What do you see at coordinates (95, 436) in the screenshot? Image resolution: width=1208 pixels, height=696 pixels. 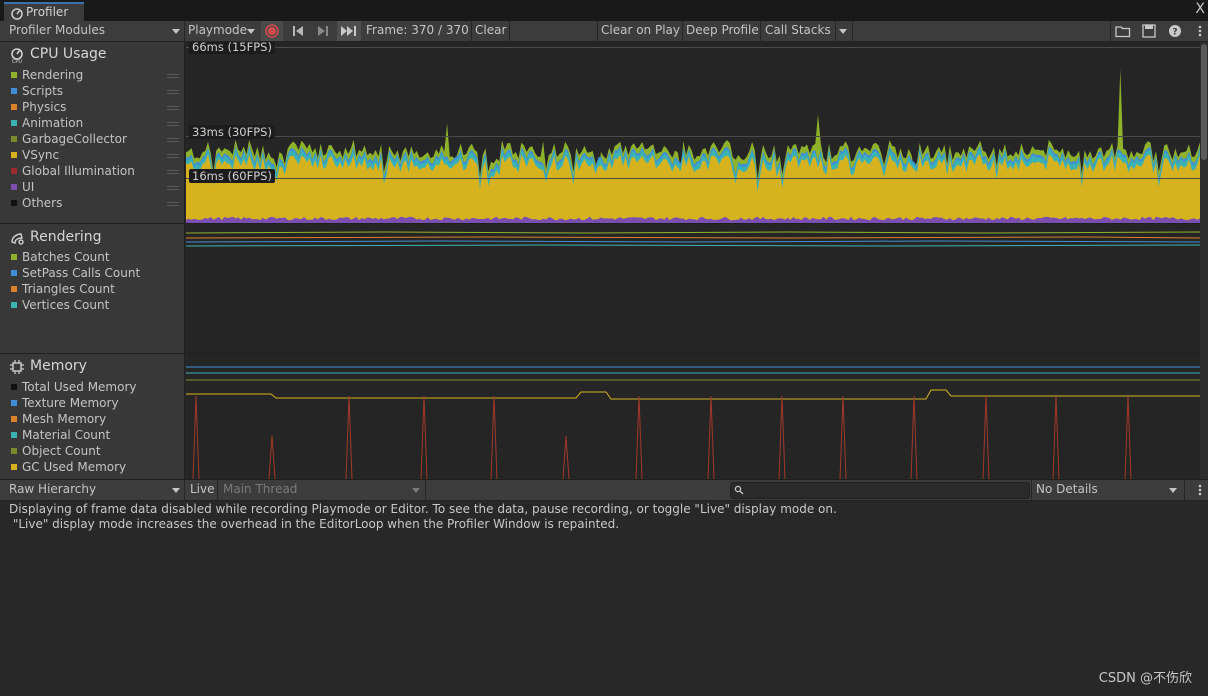 I see `legend-item: Material Count` at bounding box center [95, 436].